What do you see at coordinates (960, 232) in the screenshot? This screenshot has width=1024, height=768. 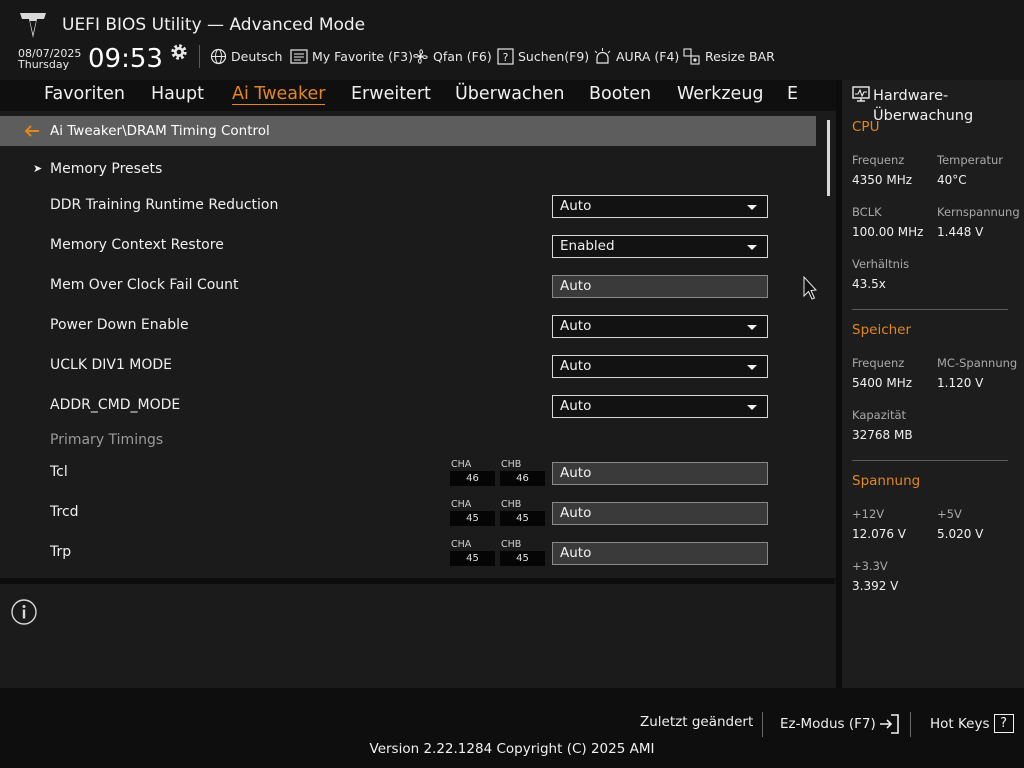 I see `hw-value: 1.448 V` at bounding box center [960, 232].